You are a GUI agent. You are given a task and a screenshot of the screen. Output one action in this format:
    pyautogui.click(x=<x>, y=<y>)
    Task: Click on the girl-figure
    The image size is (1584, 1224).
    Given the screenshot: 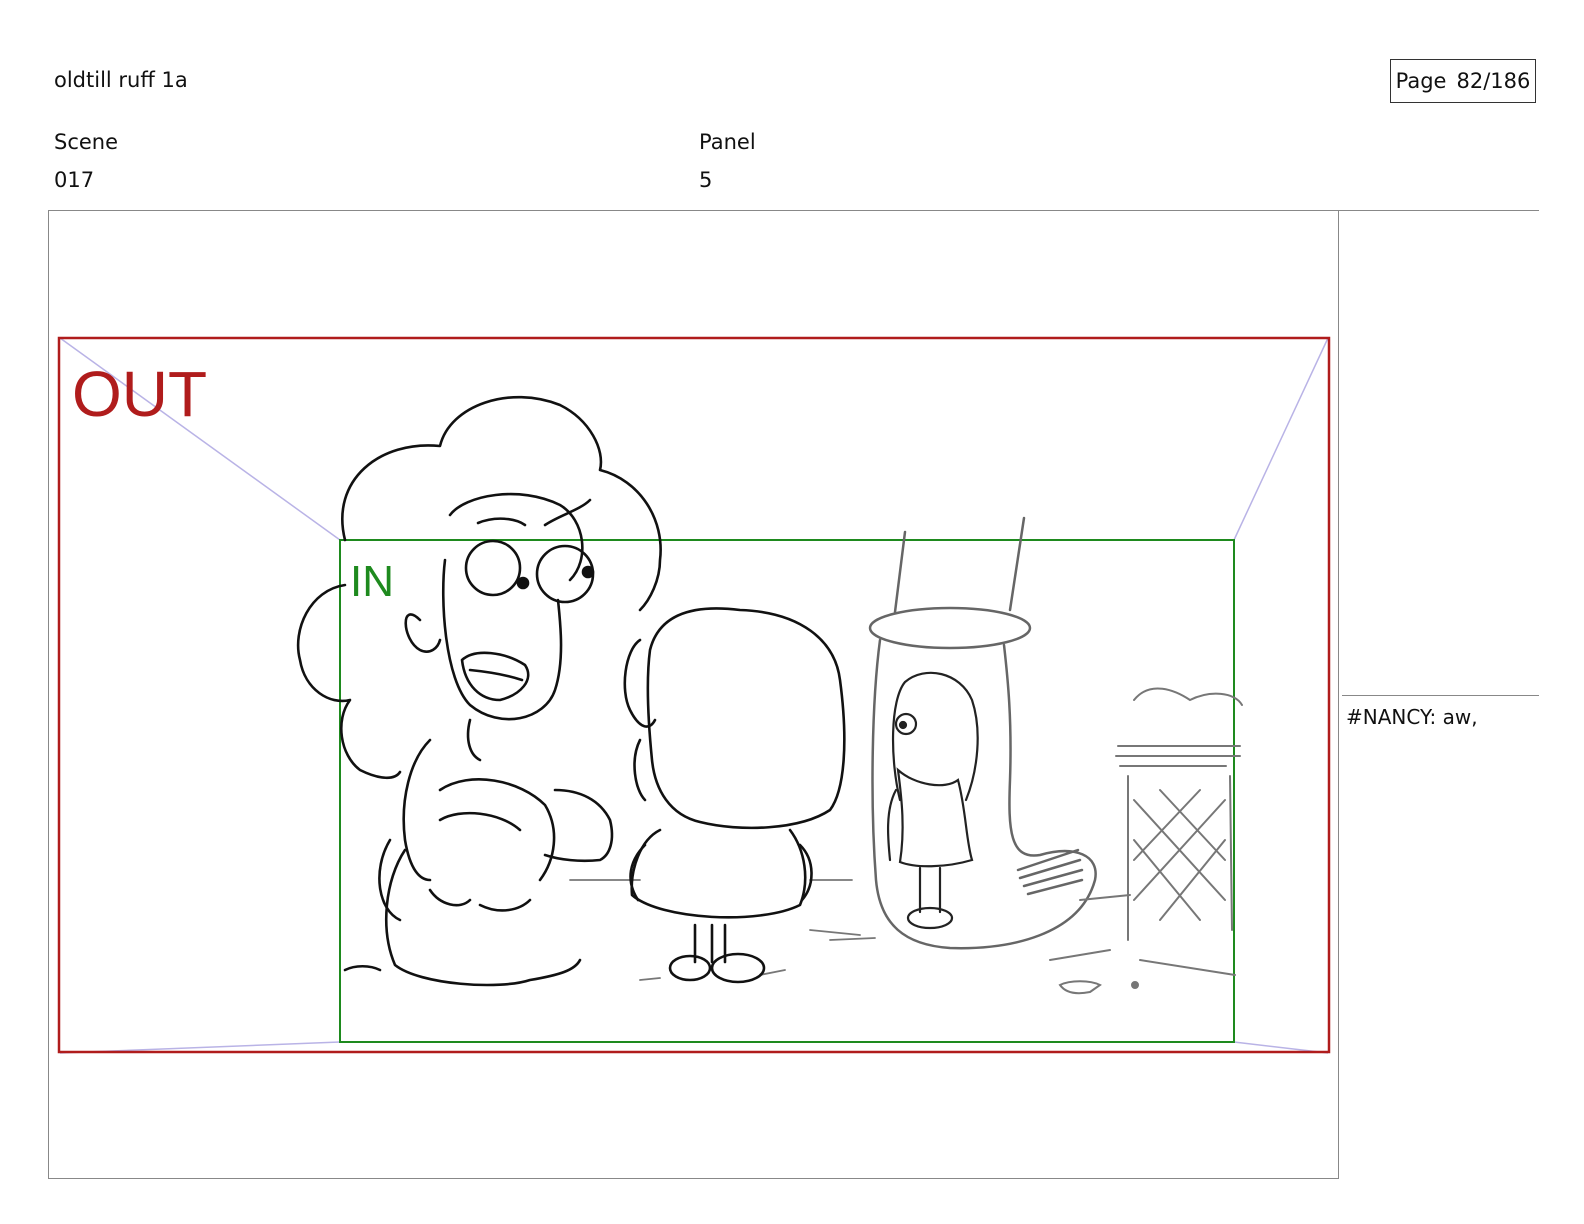 What is the action you would take?
    pyautogui.click(x=734, y=795)
    